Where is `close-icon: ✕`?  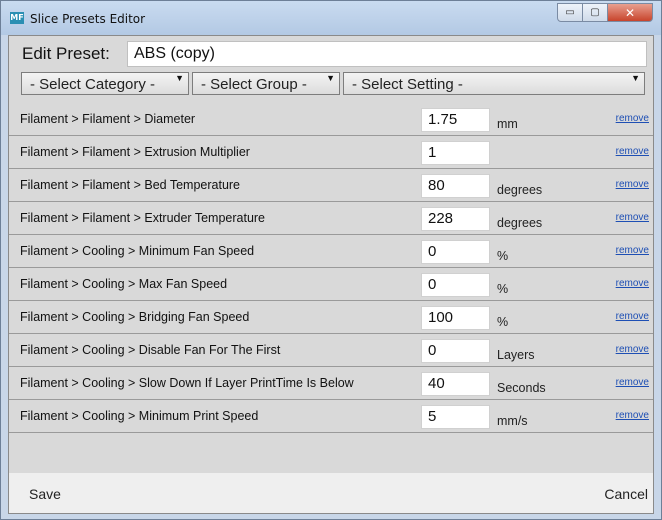
close-icon: ✕ is located at coordinates (630, 12).